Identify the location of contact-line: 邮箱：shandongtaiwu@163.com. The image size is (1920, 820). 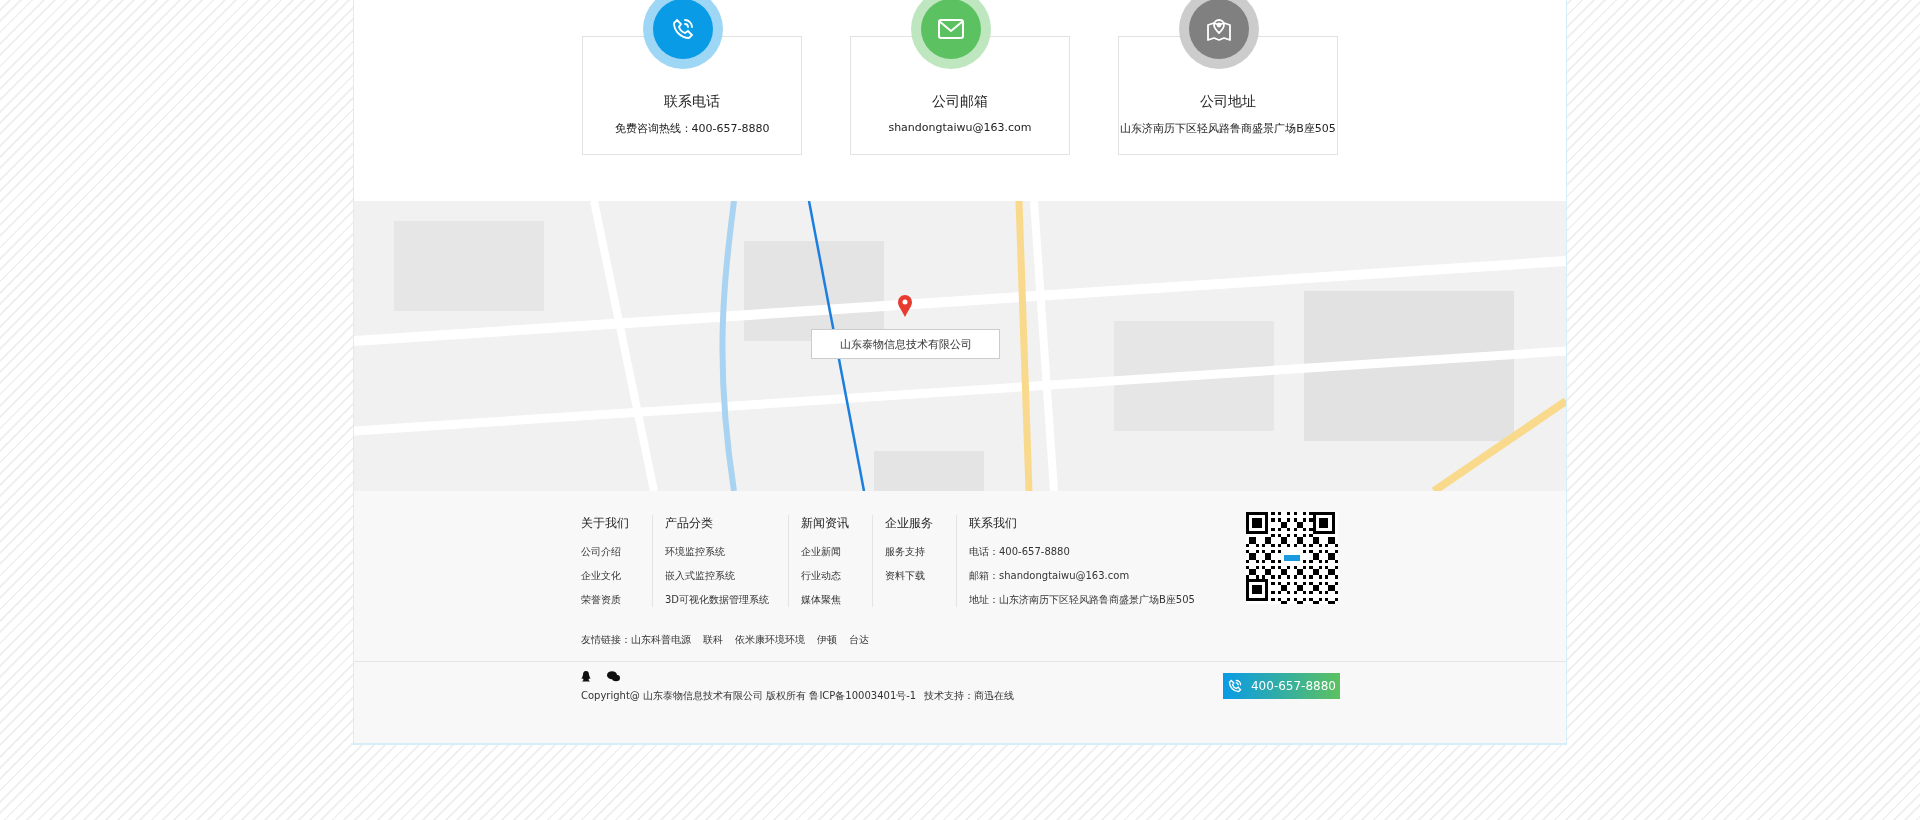
(1050, 576).